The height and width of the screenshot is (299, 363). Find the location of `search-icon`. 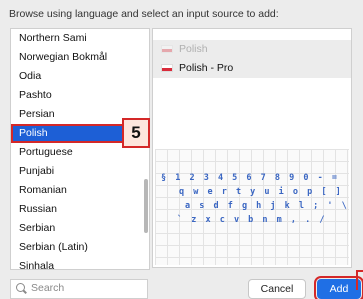

search-icon is located at coordinates (20, 287).